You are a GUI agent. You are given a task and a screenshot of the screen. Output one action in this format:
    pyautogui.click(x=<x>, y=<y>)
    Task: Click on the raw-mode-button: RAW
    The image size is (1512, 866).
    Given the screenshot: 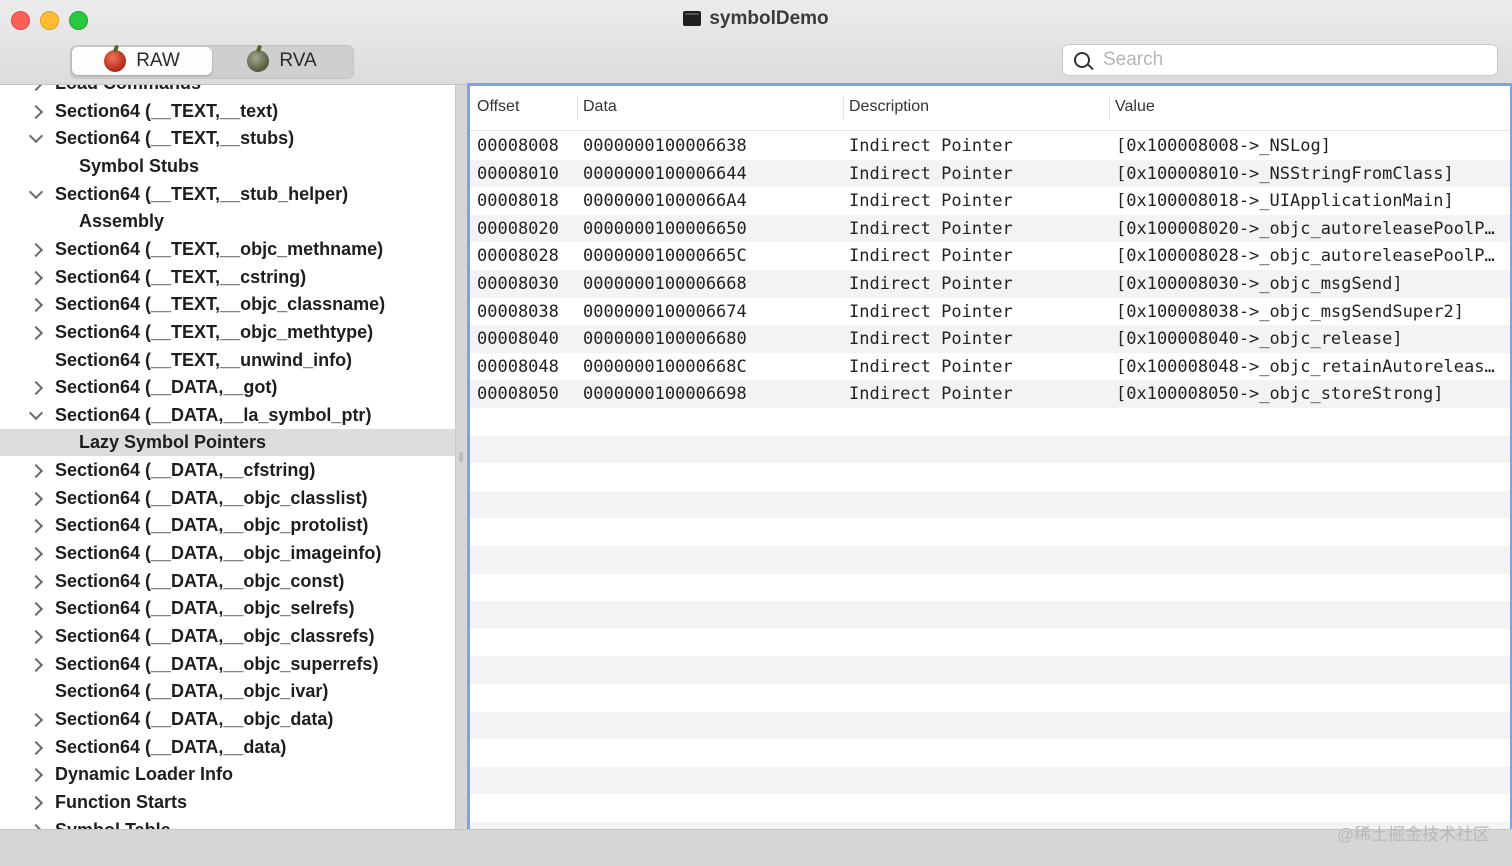 What is the action you would take?
    pyautogui.click(x=142, y=61)
    